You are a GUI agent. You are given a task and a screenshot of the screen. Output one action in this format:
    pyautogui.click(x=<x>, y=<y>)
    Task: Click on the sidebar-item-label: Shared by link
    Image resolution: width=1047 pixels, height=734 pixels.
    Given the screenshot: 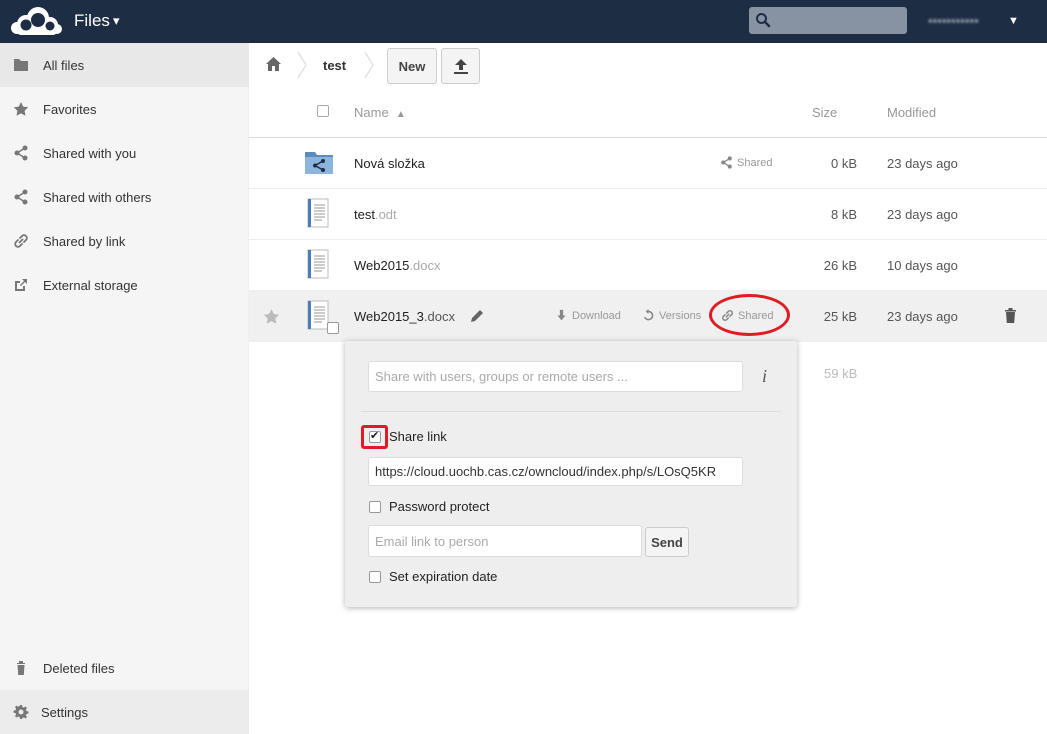 What is the action you would take?
    pyautogui.click(x=84, y=241)
    